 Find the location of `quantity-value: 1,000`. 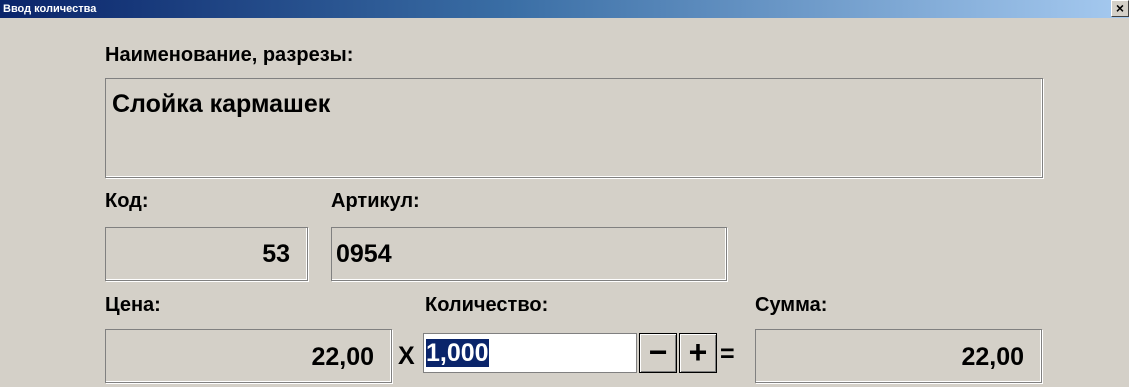

quantity-value: 1,000 is located at coordinates (457, 353).